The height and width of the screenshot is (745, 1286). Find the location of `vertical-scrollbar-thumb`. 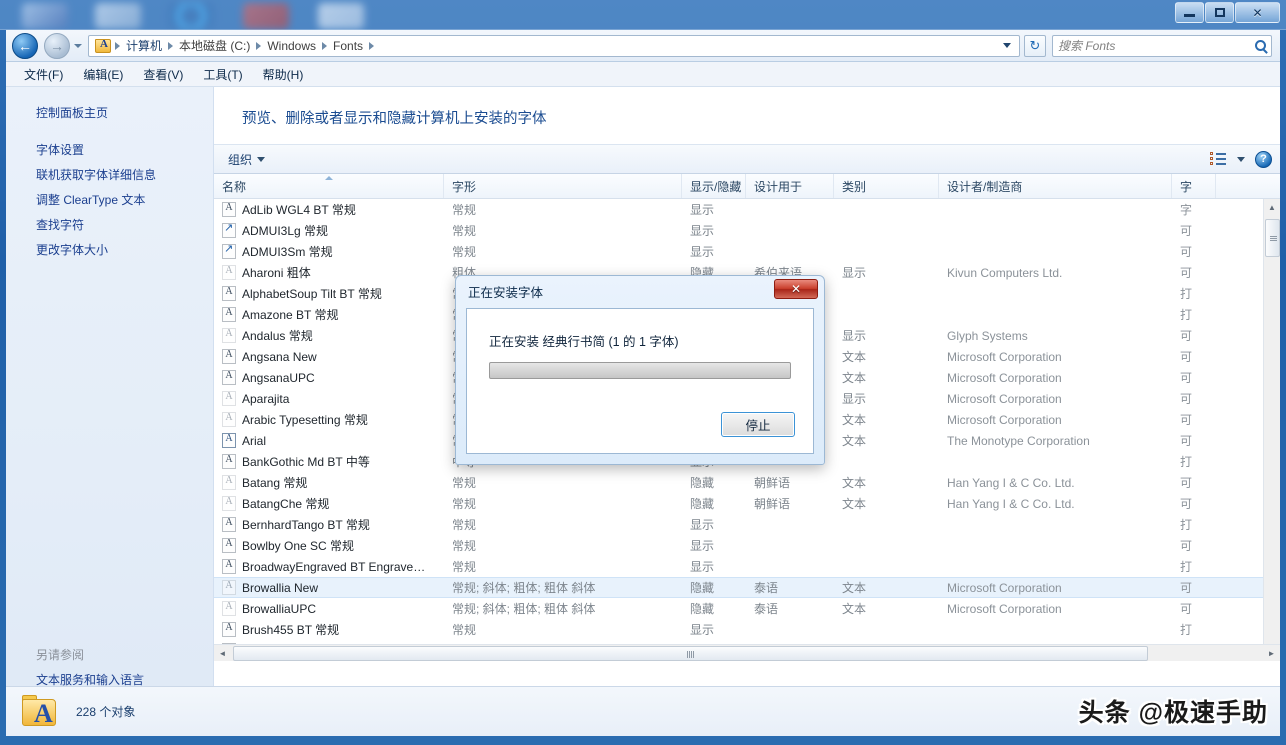

vertical-scrollbar-thumb is located at coordinates (1272, 238).